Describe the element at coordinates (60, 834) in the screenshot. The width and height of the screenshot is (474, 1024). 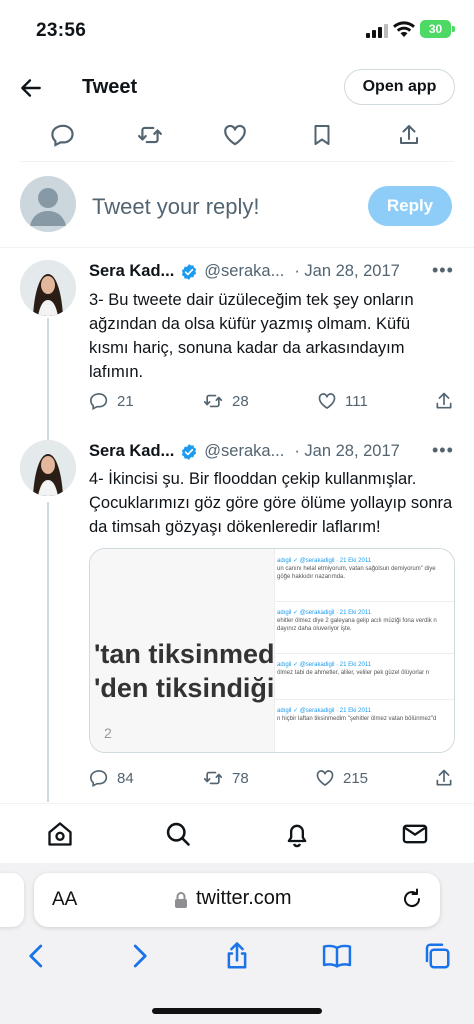
I see `home-icon` at that location.